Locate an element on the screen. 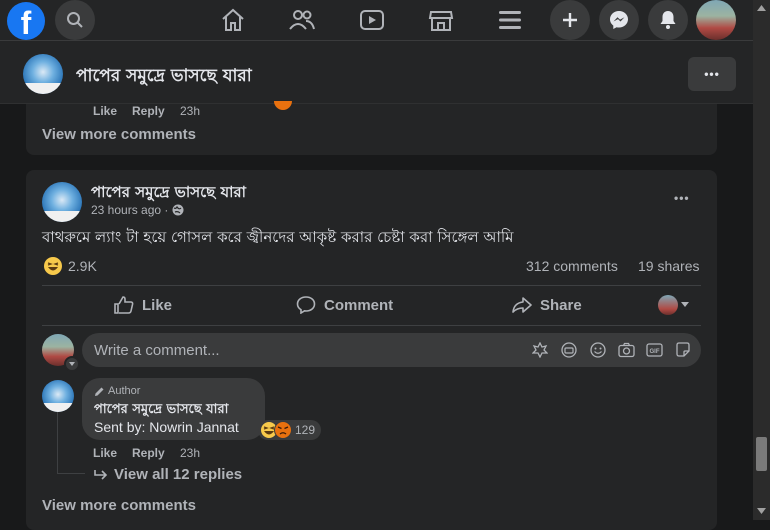  avatar-dropdown is located at coordinates (72, 364).